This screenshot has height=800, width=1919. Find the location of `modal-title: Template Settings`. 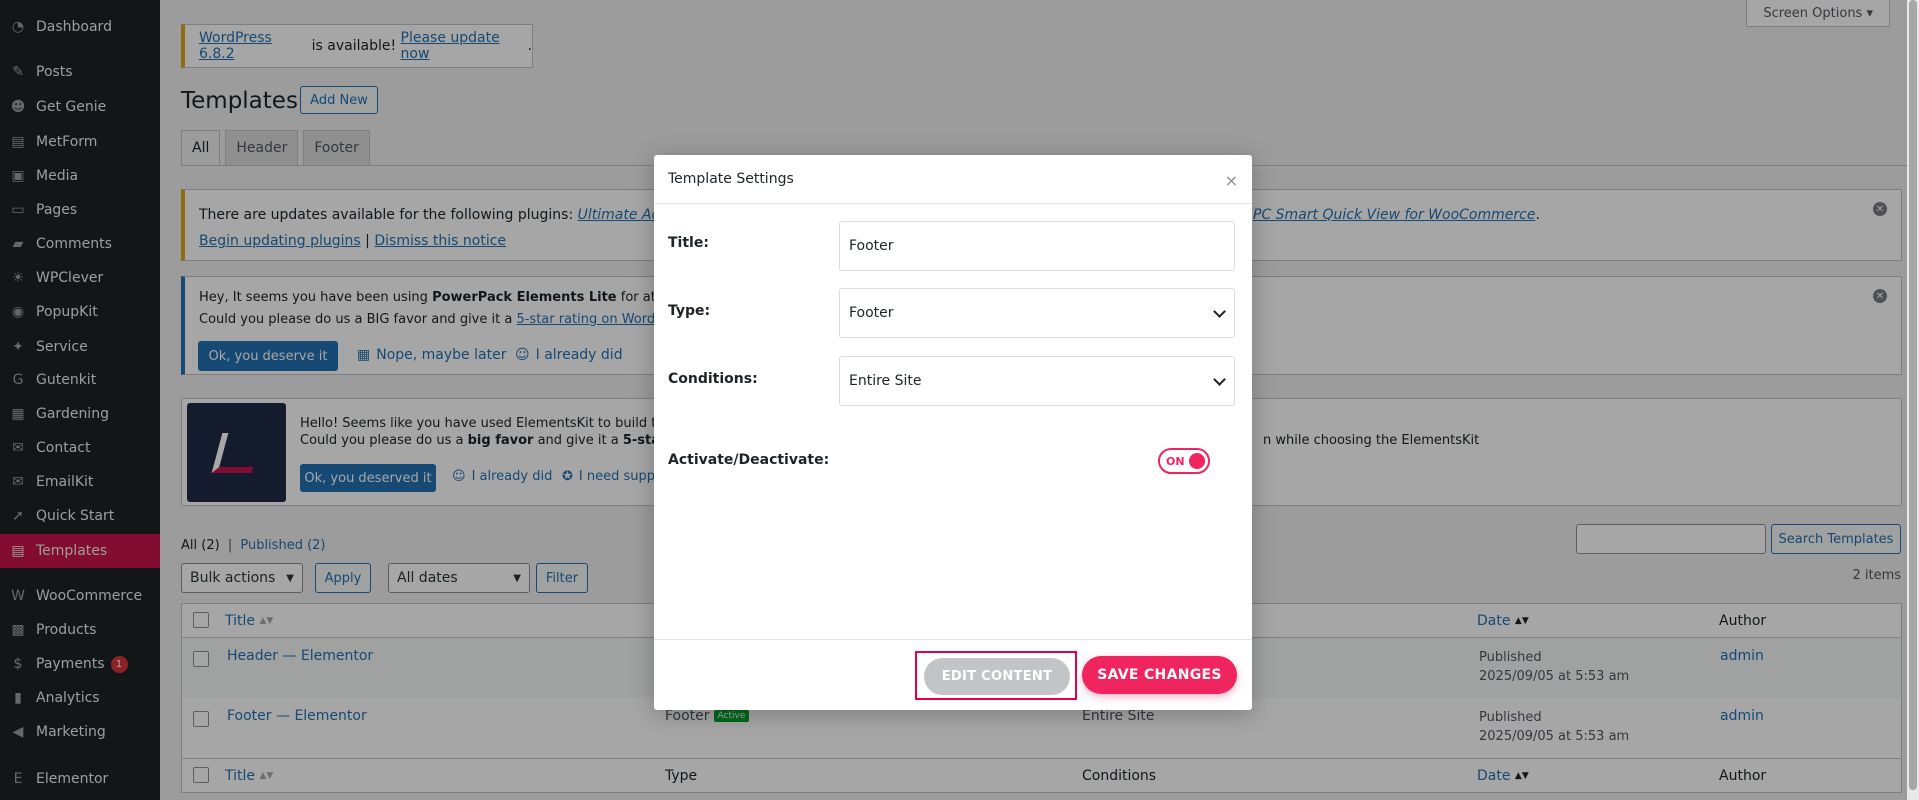

modal-title: Template Settings is located at coordinates (731, 179).